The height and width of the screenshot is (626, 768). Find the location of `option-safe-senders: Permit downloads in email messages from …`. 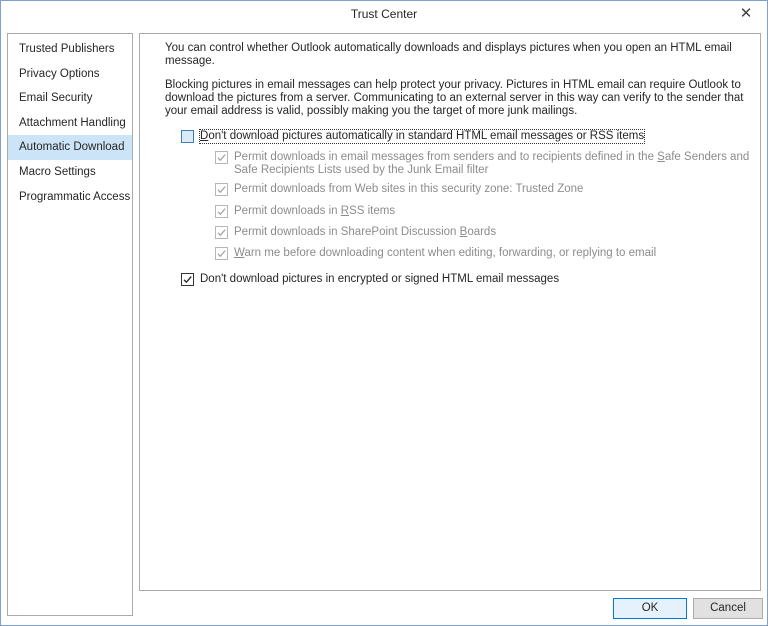

option-safe-senders: Permit downloads in email messages from … is located at coordinates (484, 164).